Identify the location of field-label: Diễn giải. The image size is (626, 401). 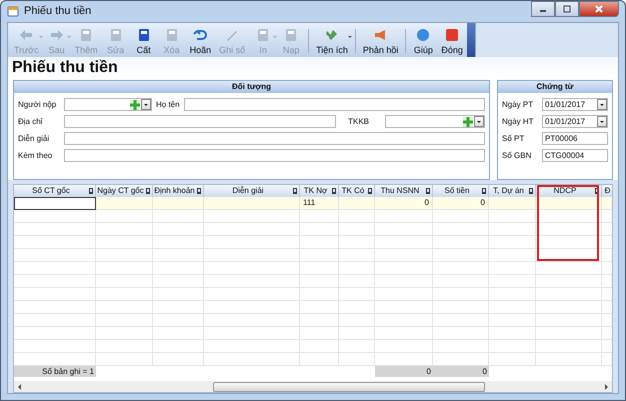
(34, 138).